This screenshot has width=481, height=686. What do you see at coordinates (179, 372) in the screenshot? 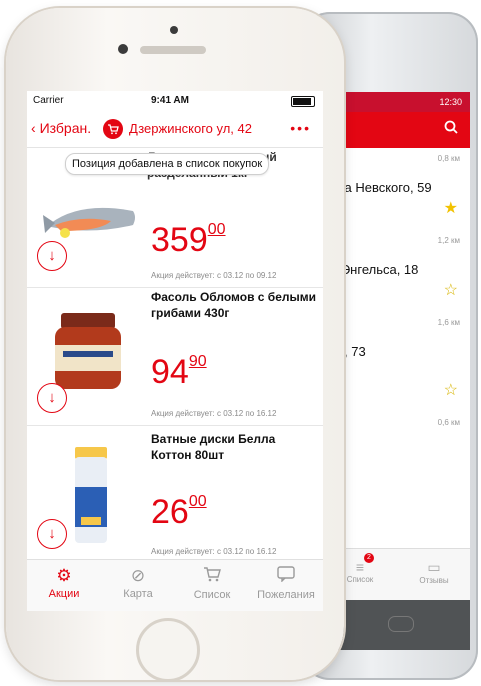
I see `product-2-price: 9490` at bounding box center [179, 372].